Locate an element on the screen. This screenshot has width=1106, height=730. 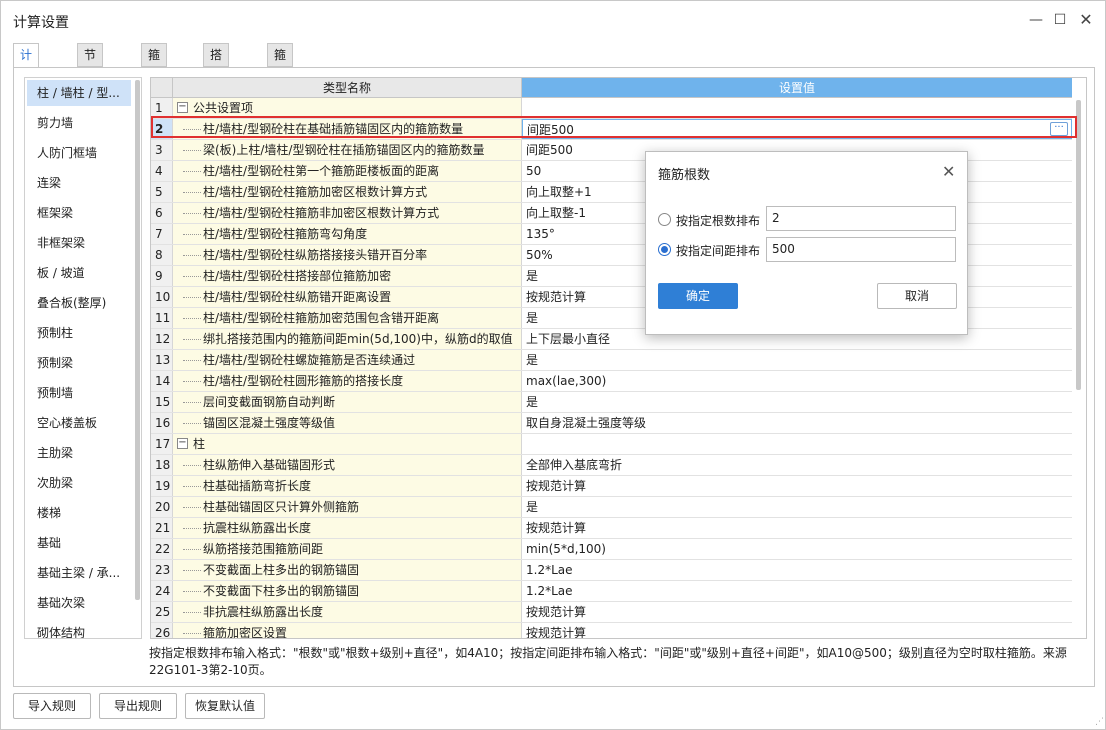
sidebar-item-shear-wall: 剪力墙 is located at coordinates (79, 123).